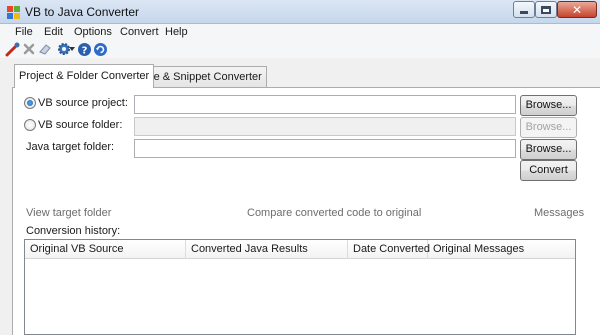 The height and width of the screenshot is (335, 600). I want to click on menu-bar: File Edit Options Convert Help, so click(300, 32).